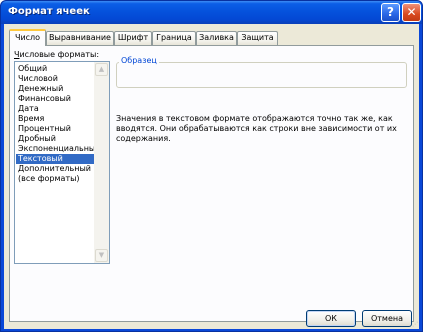  Describe the element at coordinates (55, 119) in the screenshot. I see `list-item-time: Время` at that location.